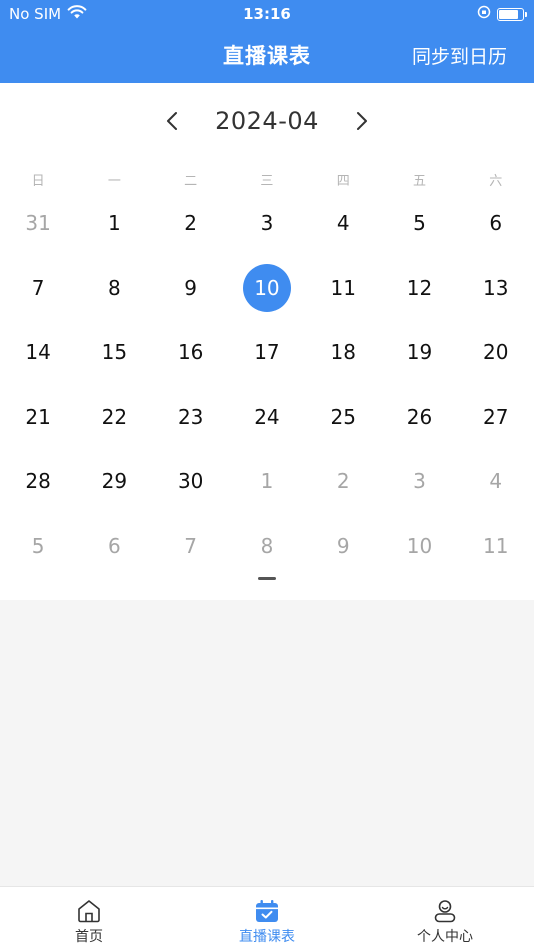  I want to click on app-header: No SIM 13:16 直播课表 同步到日历, so click(267, 41).